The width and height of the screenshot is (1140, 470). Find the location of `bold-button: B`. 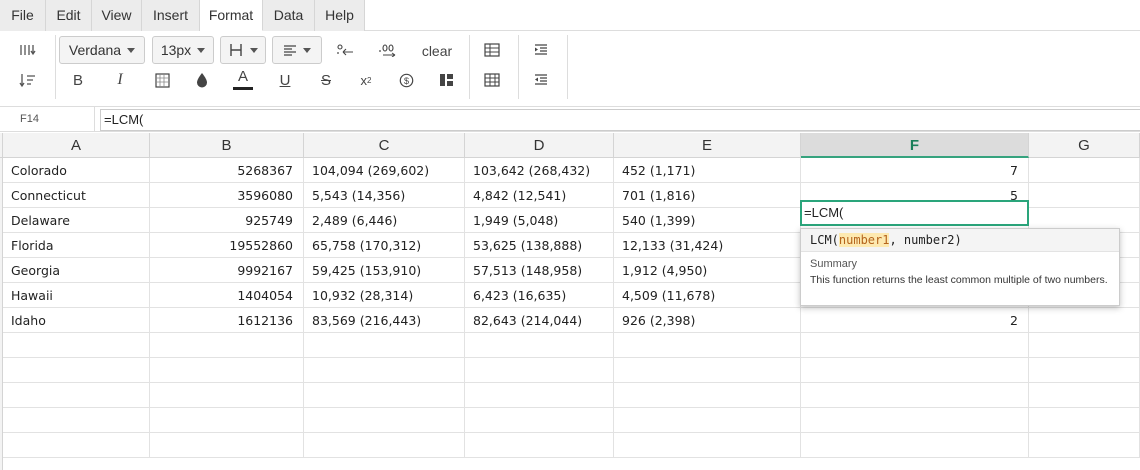

bold-button: B is located at coordinates (78, 80).